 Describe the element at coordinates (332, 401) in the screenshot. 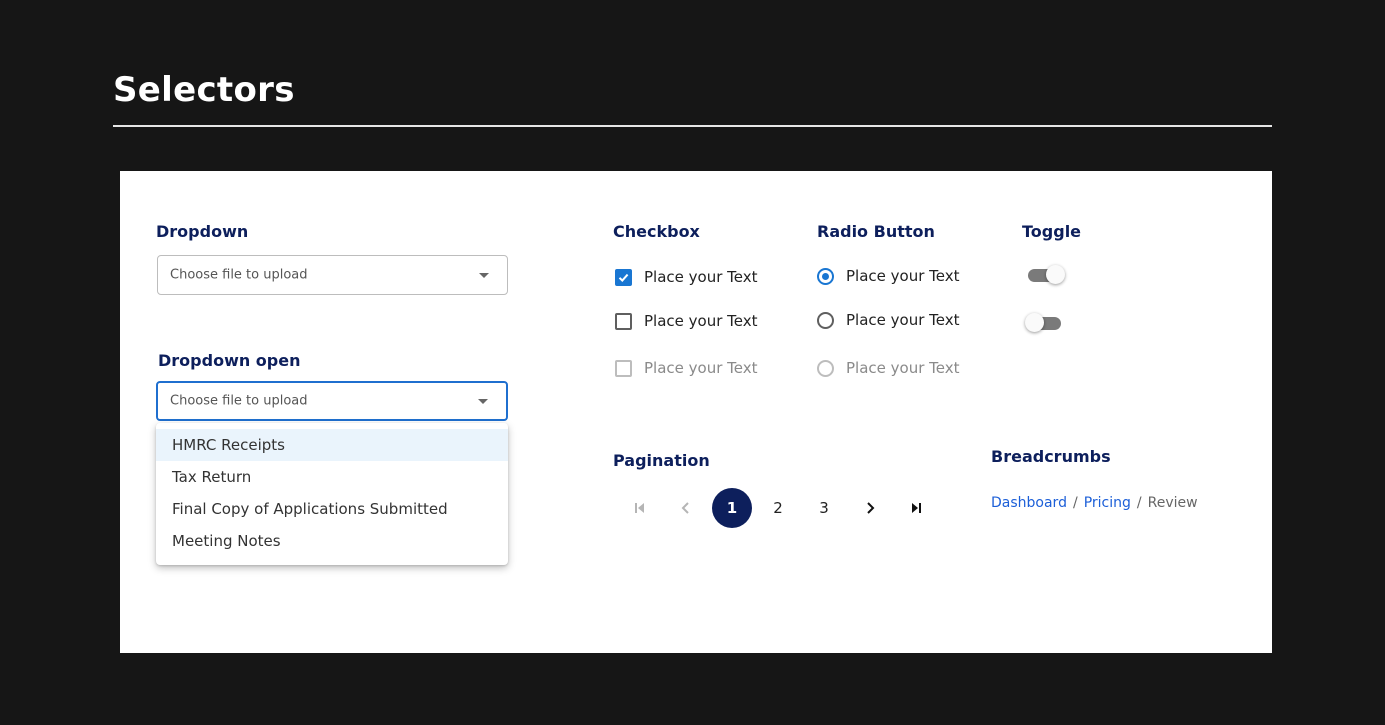

I see `file-dropdown-open: Choose file to upload` at that location.